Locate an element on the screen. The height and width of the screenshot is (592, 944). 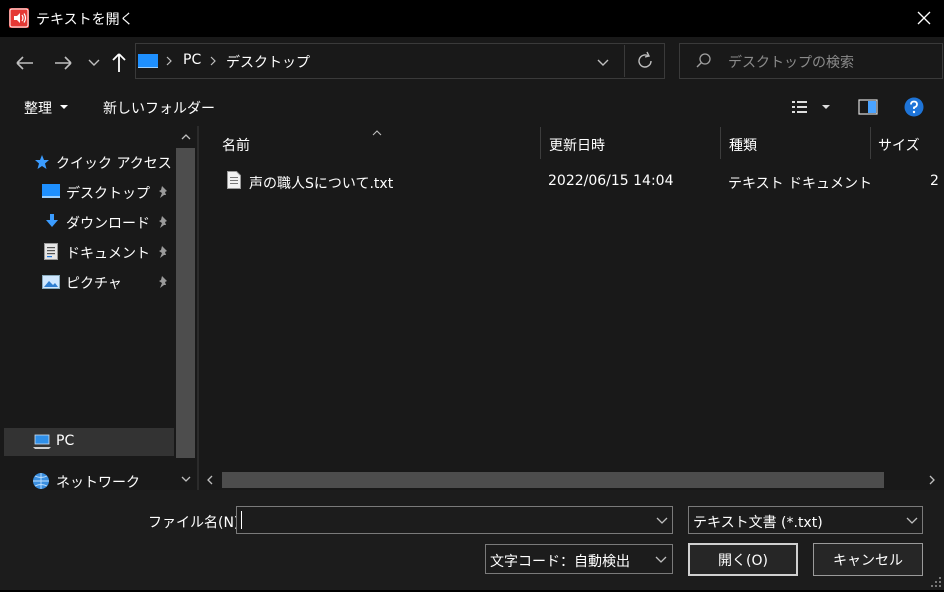
download-icon is located at coordinates (52, 221).